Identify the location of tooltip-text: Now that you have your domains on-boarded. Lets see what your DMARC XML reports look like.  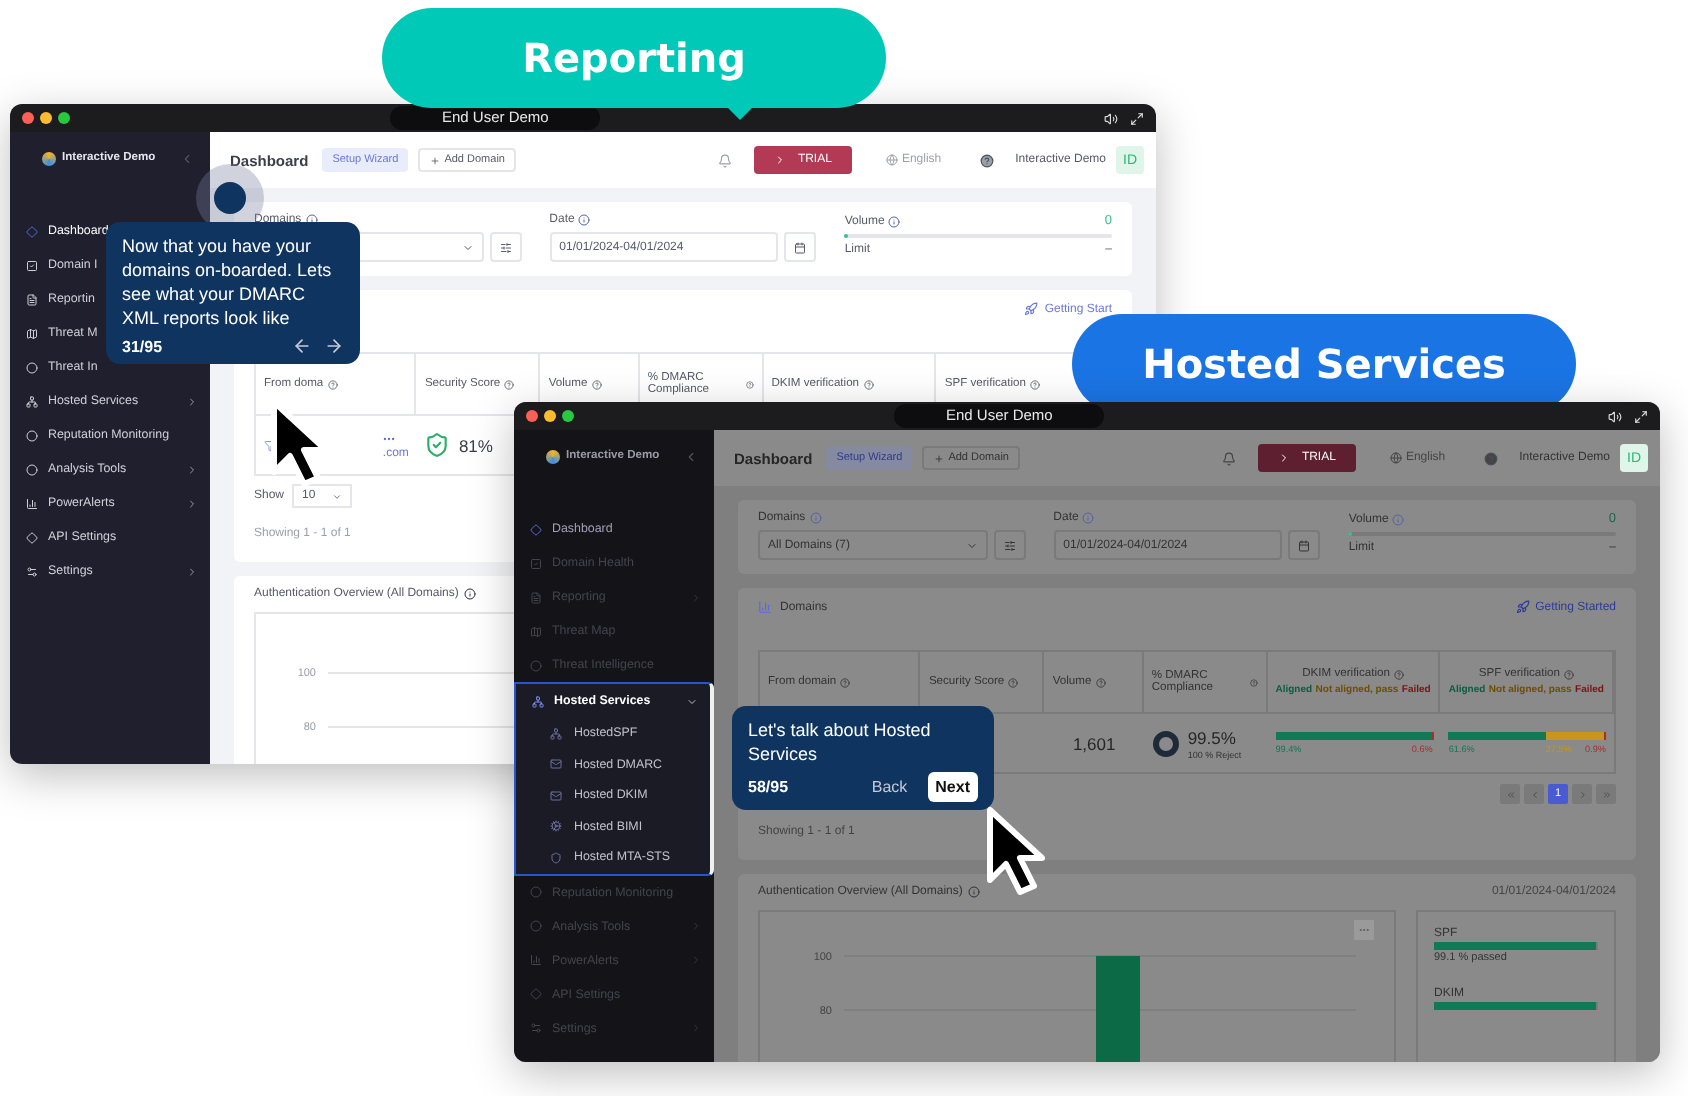
(228, 282).